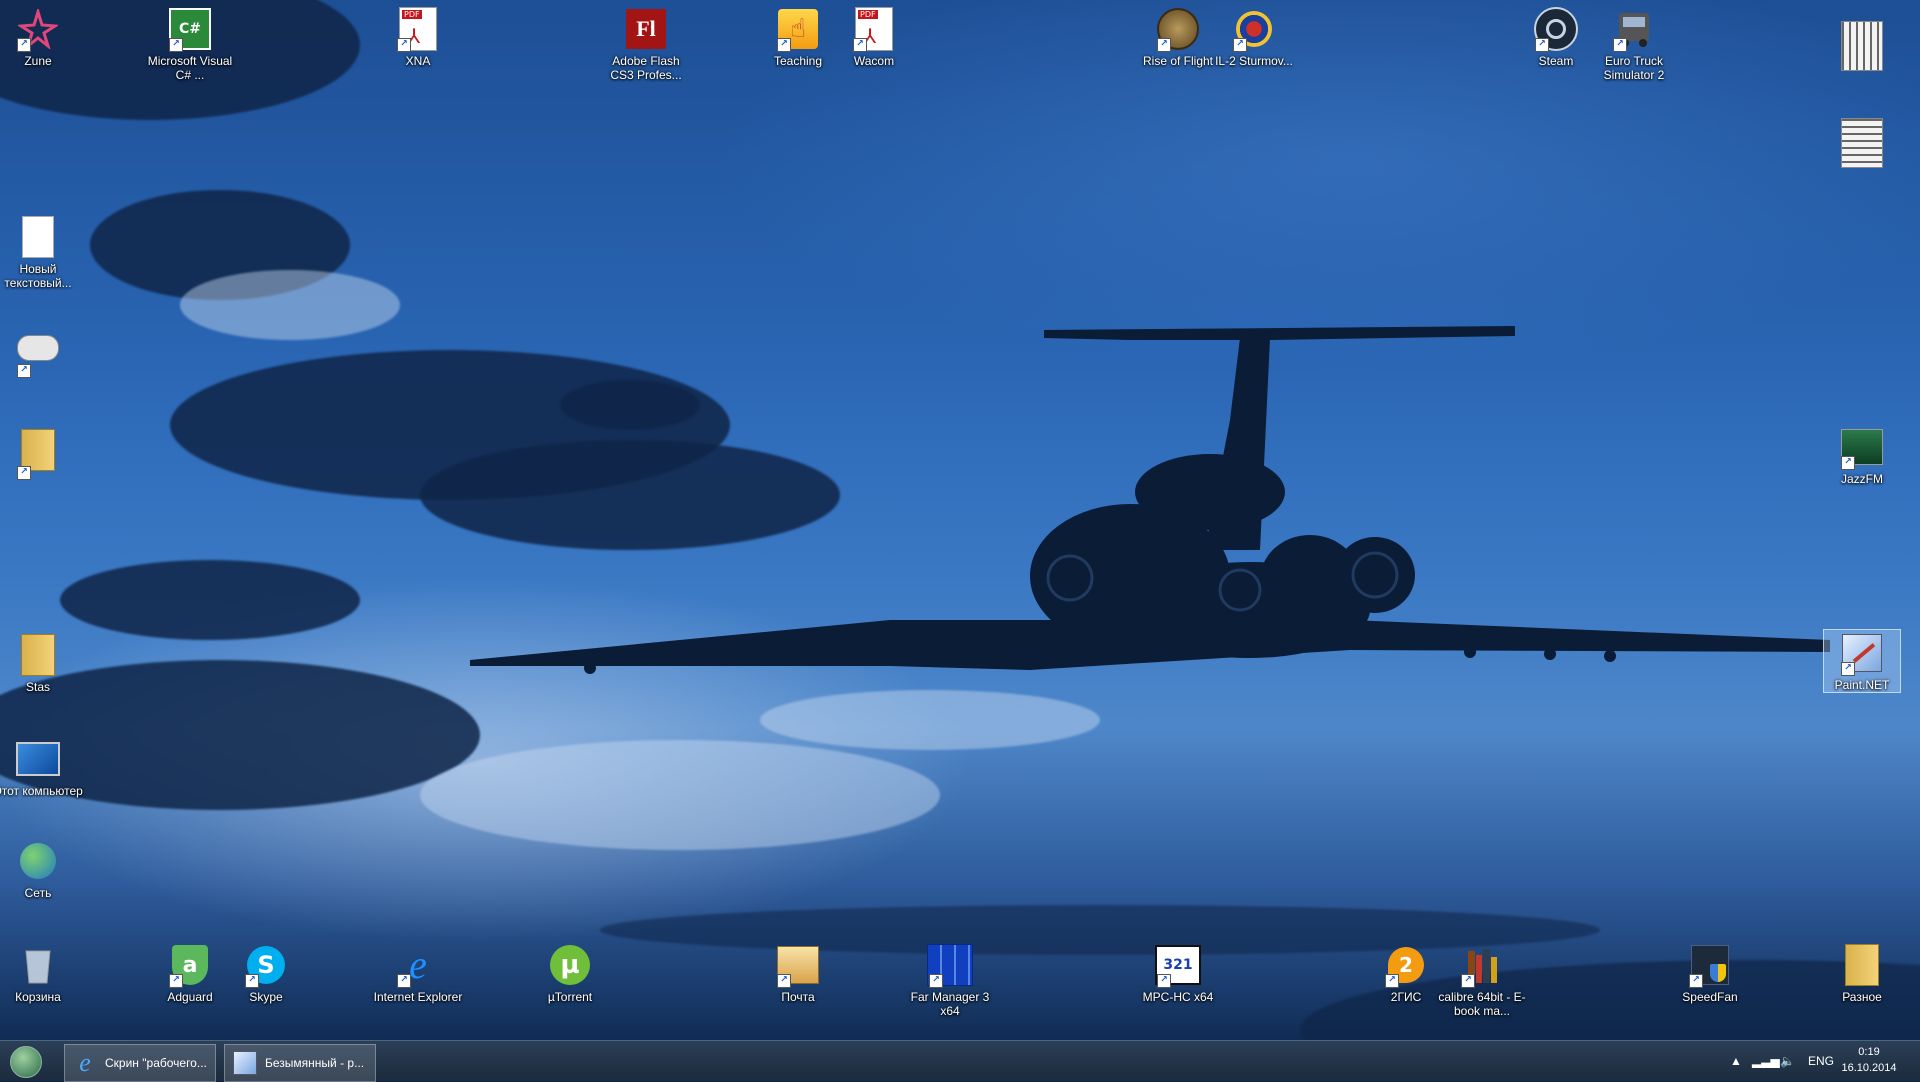 This screenshot has height=1082, width=1920. I want to click on desktop-icon-teaching: ☝ ↗ Teaching, so click(798, 37).